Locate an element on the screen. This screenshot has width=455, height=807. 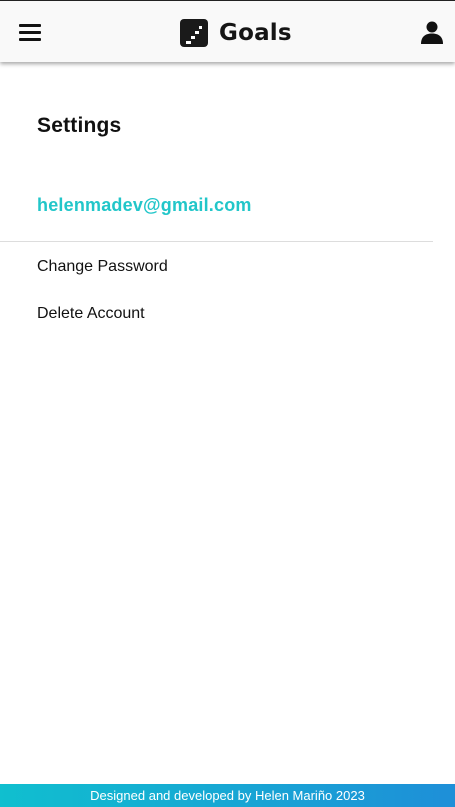
user-icon-graphic is located at coordinates (432, 32).